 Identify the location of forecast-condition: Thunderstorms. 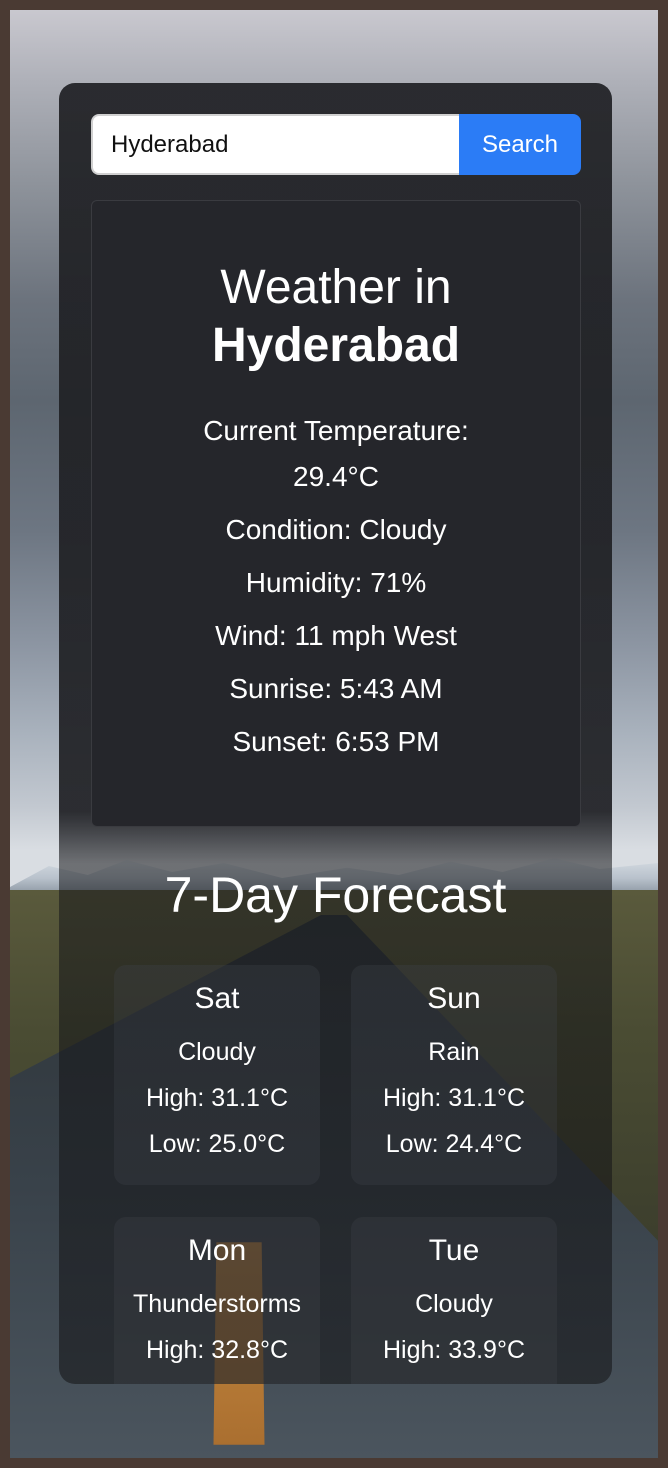
(217, 1304).